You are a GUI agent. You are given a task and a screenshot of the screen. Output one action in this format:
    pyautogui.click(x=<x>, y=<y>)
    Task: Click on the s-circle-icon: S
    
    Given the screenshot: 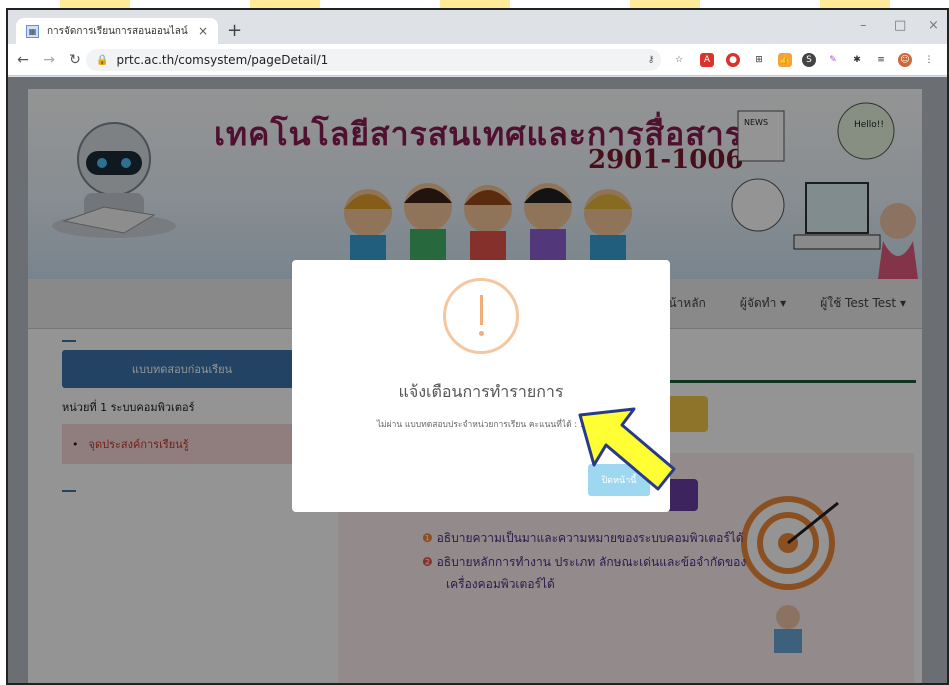 What is the action you would take?
    pyautogui.click(x=809, y=60)
    